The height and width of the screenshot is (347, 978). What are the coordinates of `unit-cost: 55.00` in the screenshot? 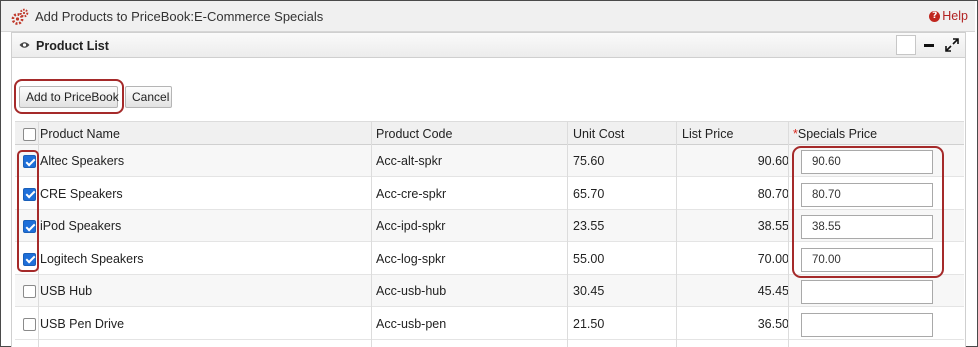 It's located at (589, 258).